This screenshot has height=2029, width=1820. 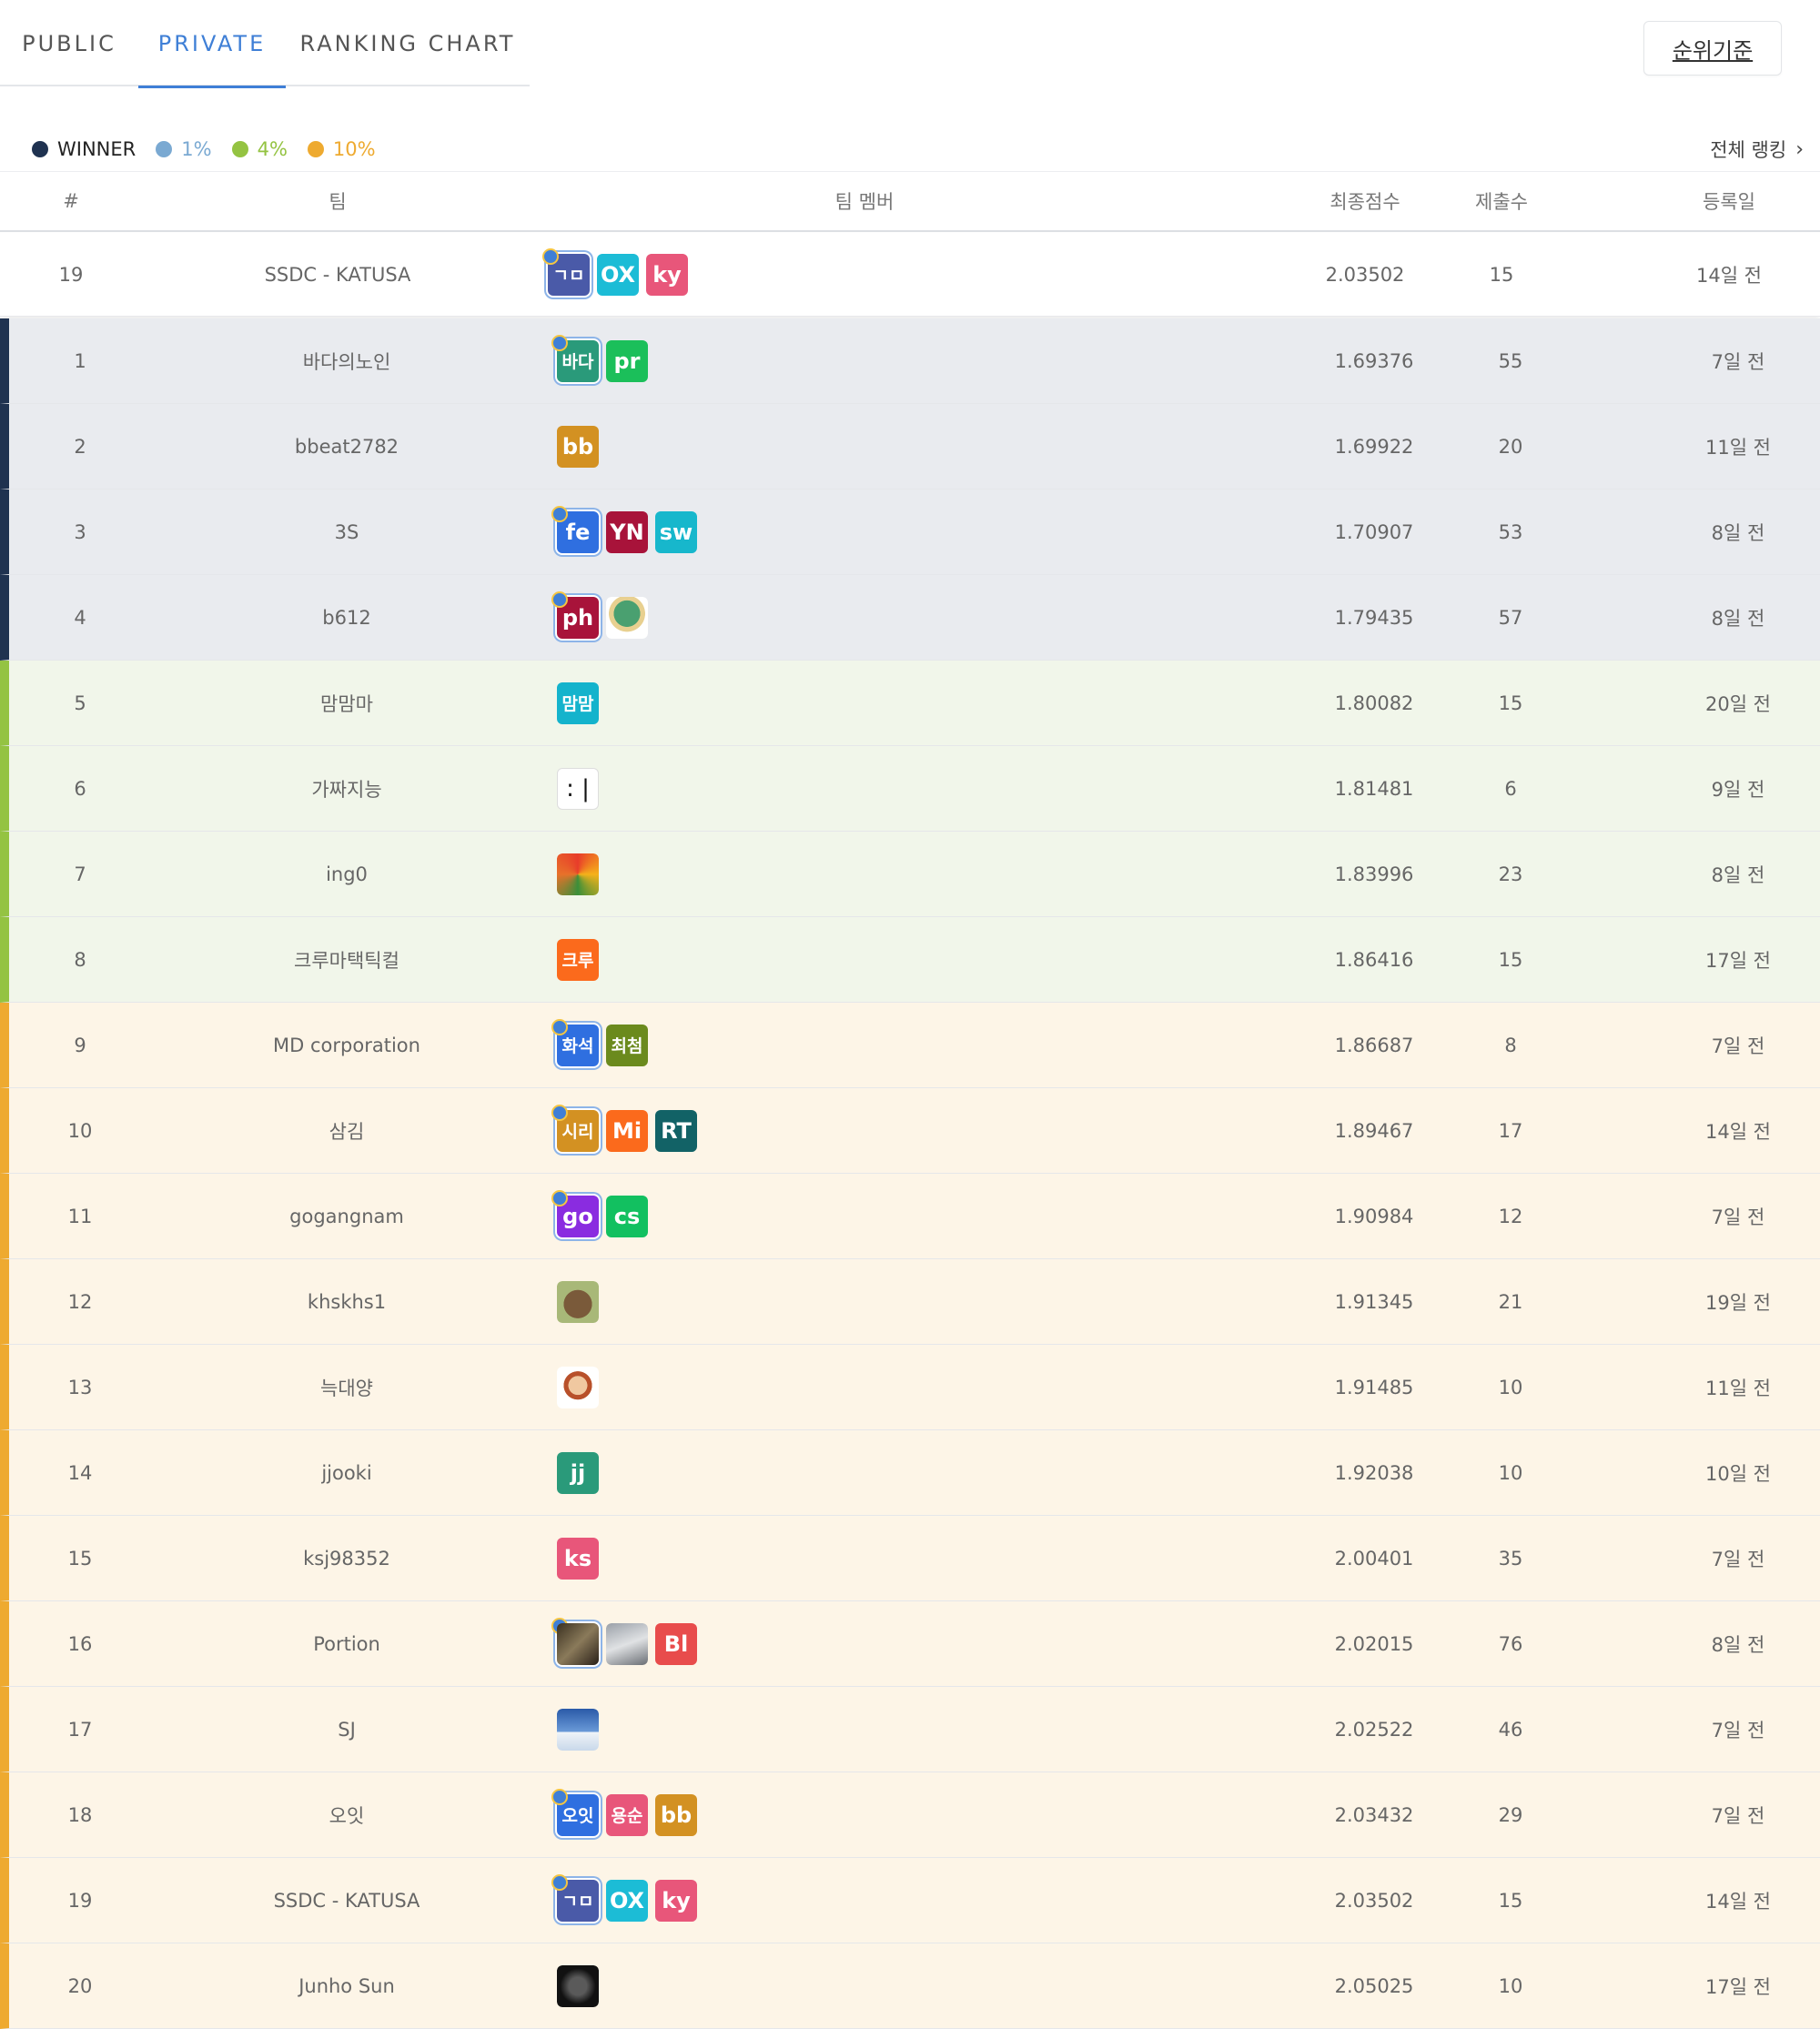 What do you see at coordinates (627, 1216) in the screenshot?
I see `member-avatar: cs` at bounding box center [627, 1216].